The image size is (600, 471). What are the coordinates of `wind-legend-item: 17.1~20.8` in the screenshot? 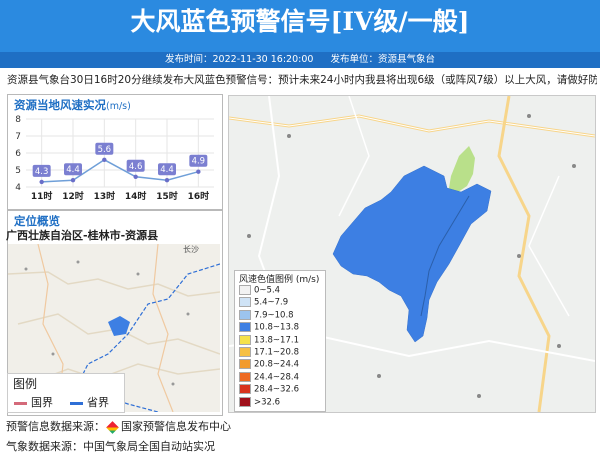 It's located at (269, 352).